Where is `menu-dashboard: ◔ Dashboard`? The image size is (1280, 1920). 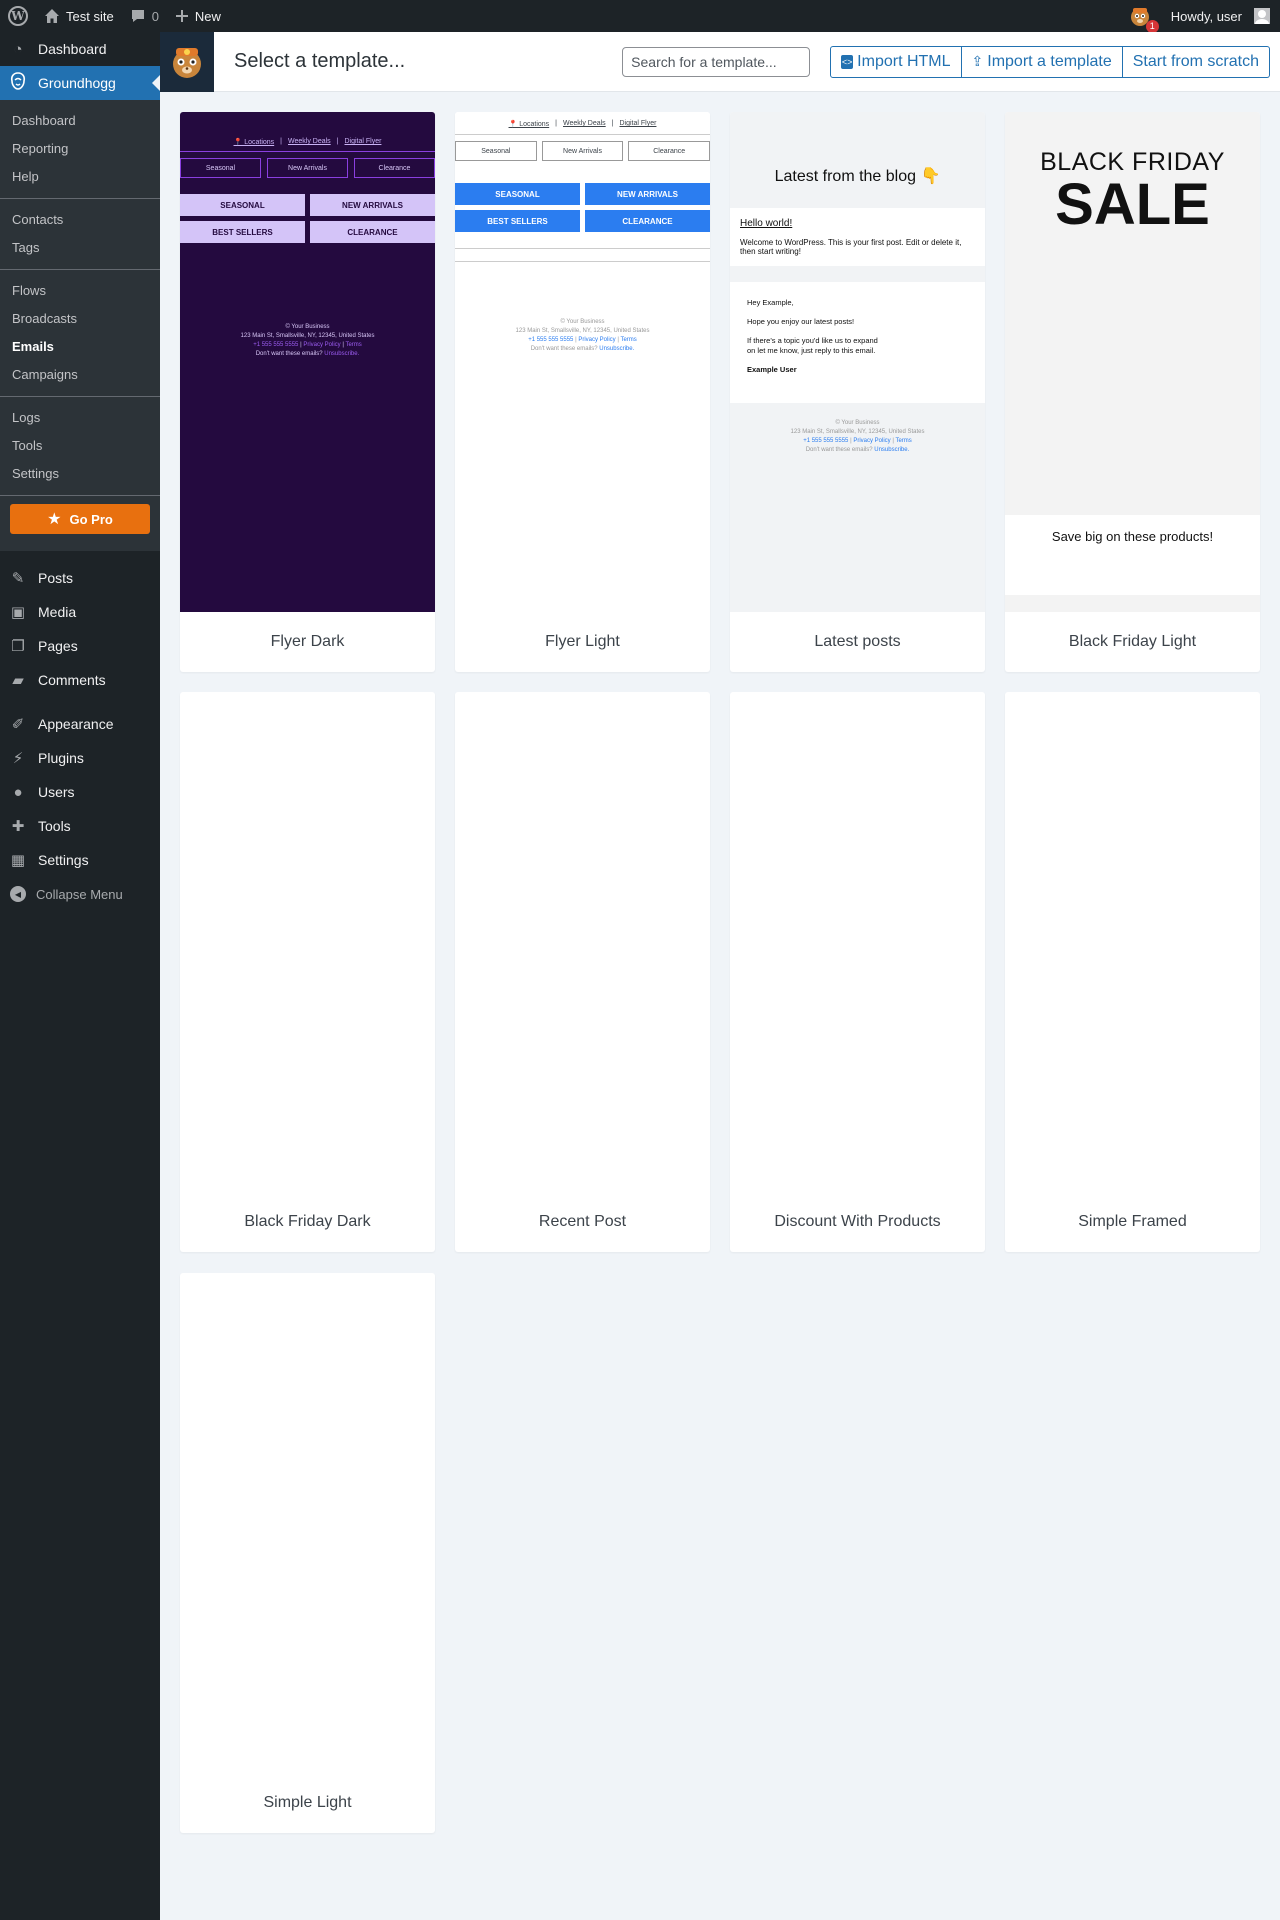
menu-dashboard: ◔ Dashboard is located at coordinates (80, 49).